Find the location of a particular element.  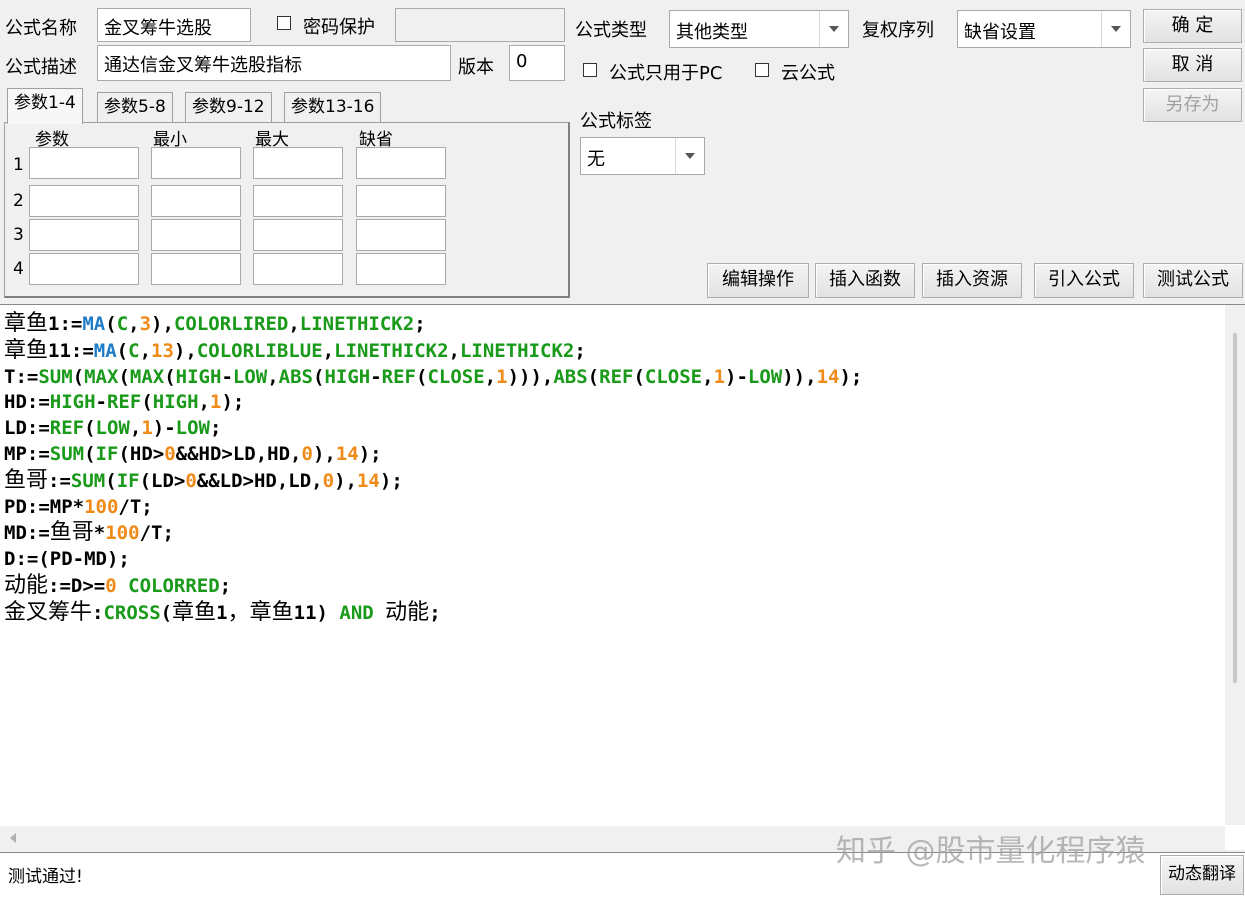

code-token: 13 is located at coordinates (162, 350).